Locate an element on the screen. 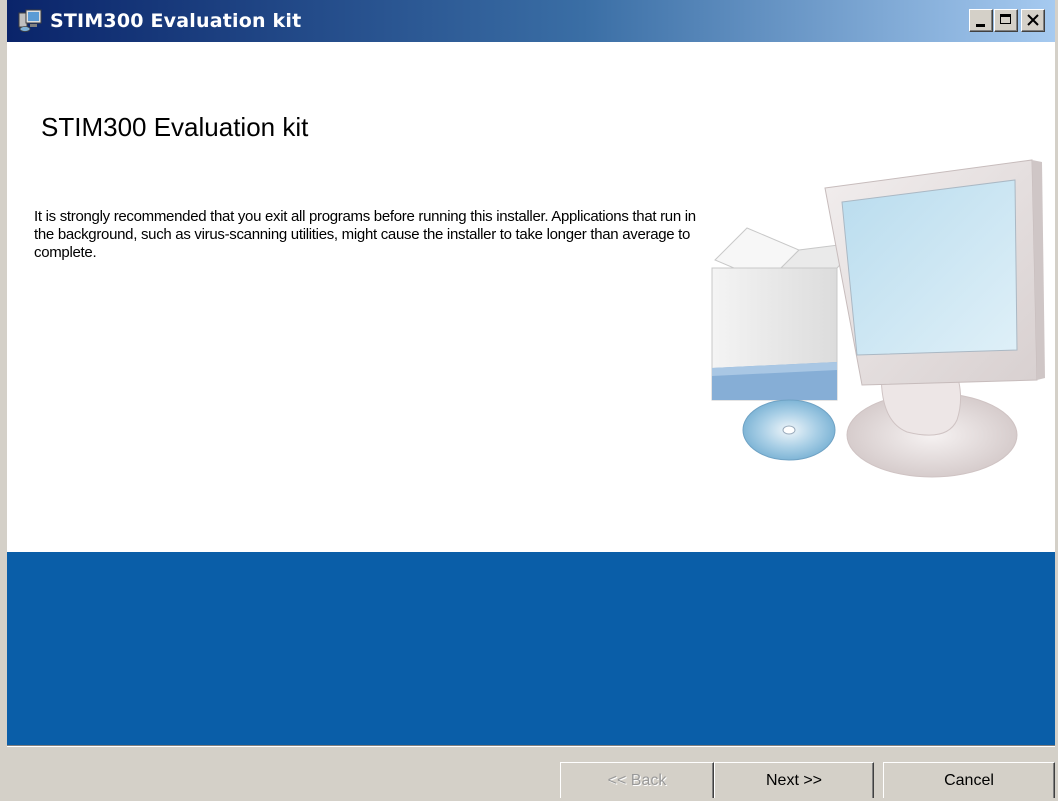 This screenshot has width=1058, height=801. title-bar: STIM300 Evaluation kit is located at coordinates (531, 21).